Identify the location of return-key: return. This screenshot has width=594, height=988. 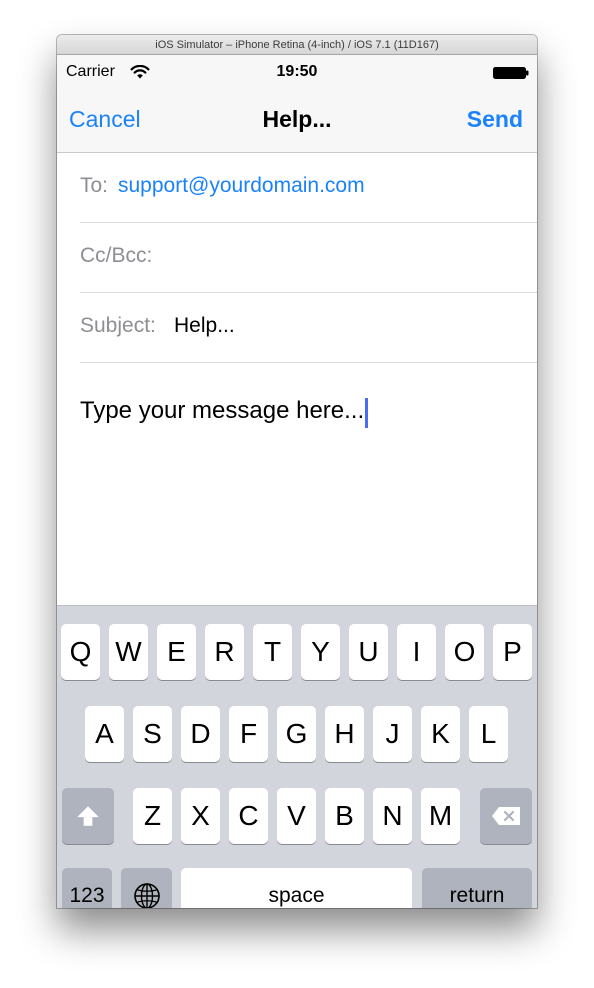
(477, 888).